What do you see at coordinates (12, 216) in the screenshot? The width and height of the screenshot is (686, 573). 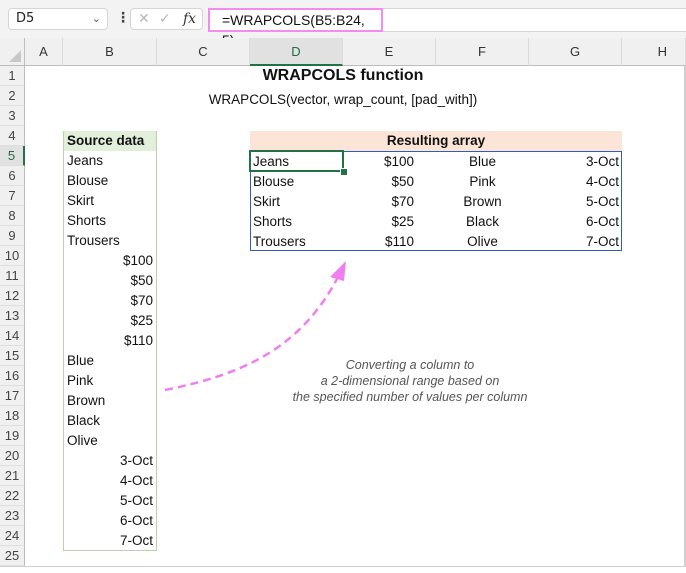 I see `row-header-8: 8` at bounding box center [12, 216].